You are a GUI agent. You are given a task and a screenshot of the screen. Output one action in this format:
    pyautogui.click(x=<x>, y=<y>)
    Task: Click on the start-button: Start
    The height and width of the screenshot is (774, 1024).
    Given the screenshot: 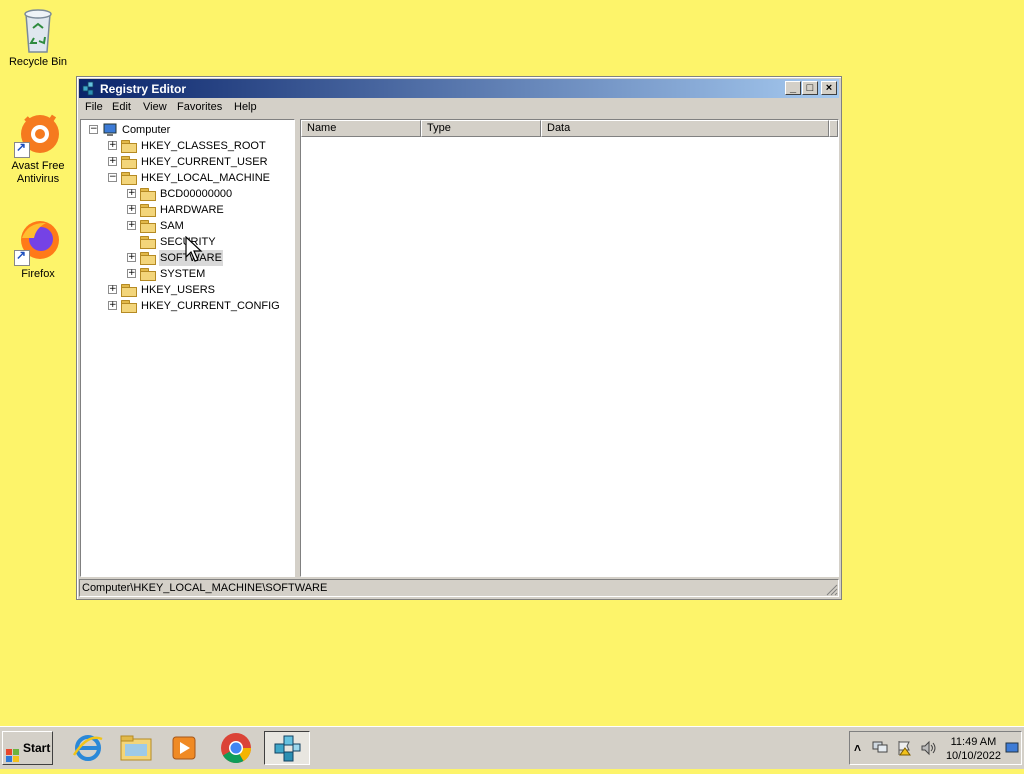 What is the action you would take?
    pyautogui.click(x=27, y=748)
    